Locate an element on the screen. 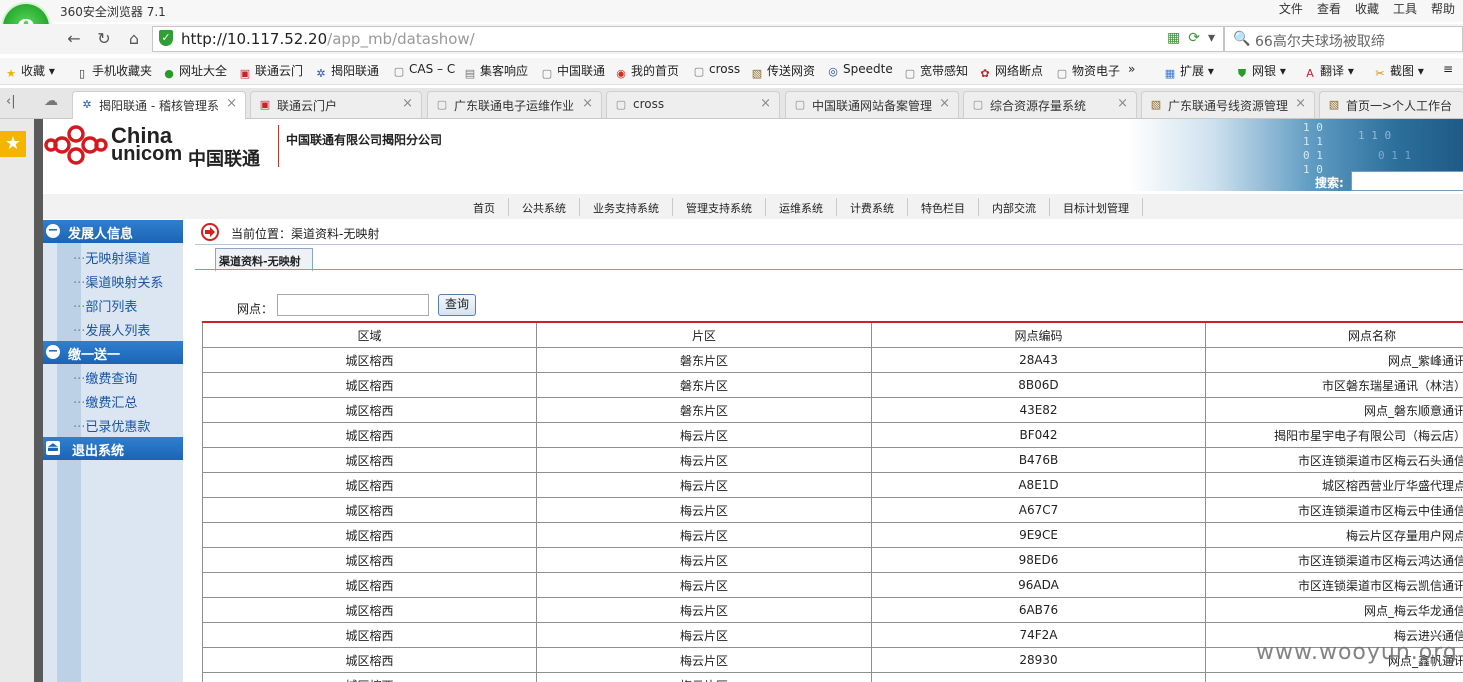 This screenshot has height=682, width=1463. header-divider is located at coordinates (278, 146).